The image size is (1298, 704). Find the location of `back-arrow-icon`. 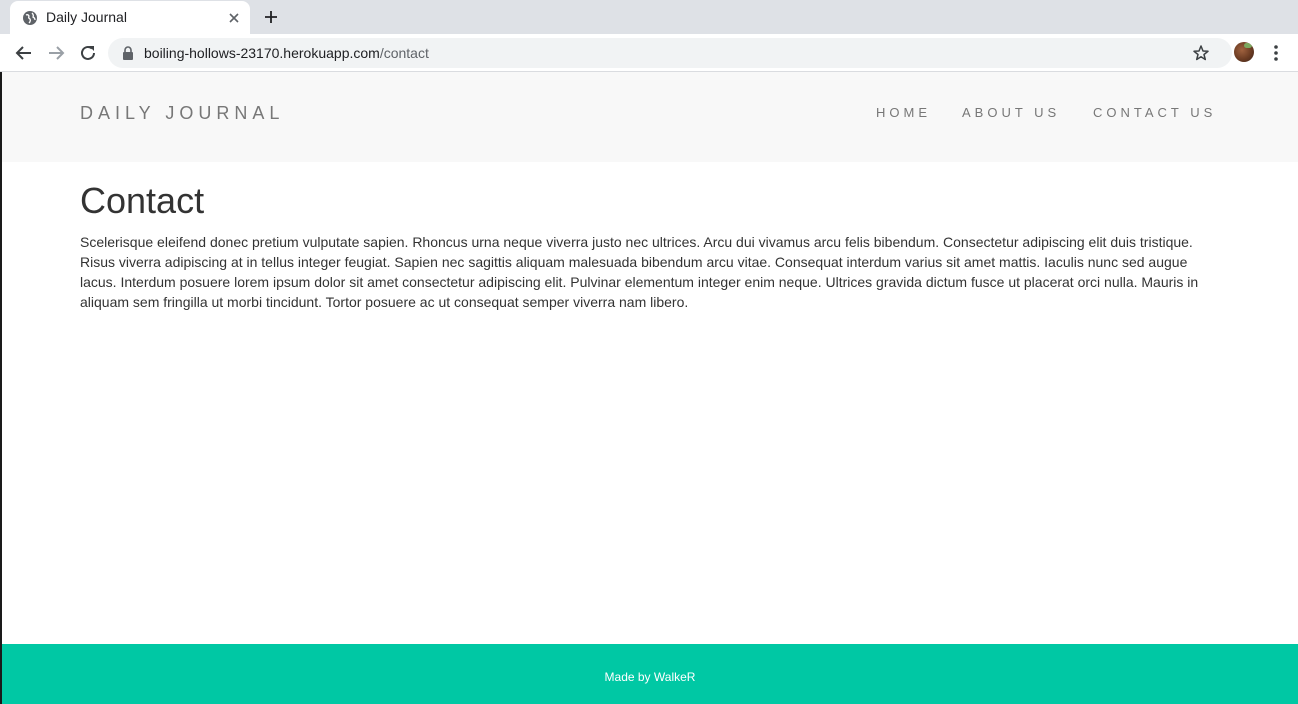

back-arrow-icon is located at coordinates (24, 53).